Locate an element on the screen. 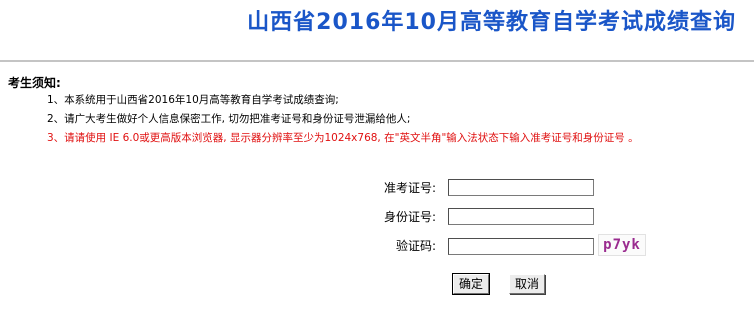  submit-button: 确定 is located at coordinates (471, 284).